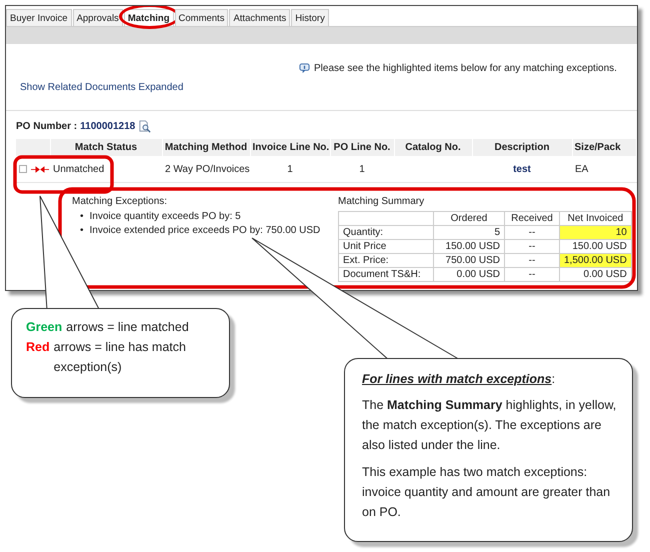  I want to click on legend-key: Green, so click(44, 327).